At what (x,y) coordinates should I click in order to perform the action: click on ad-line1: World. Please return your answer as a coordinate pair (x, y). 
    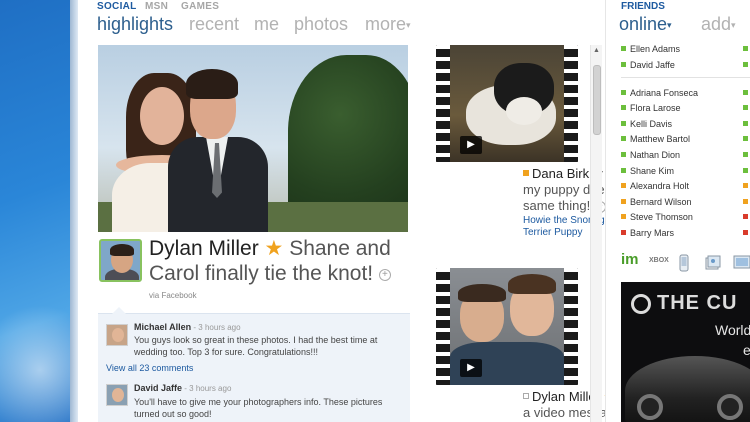
    Looking at the image, I should click on (732, 330).